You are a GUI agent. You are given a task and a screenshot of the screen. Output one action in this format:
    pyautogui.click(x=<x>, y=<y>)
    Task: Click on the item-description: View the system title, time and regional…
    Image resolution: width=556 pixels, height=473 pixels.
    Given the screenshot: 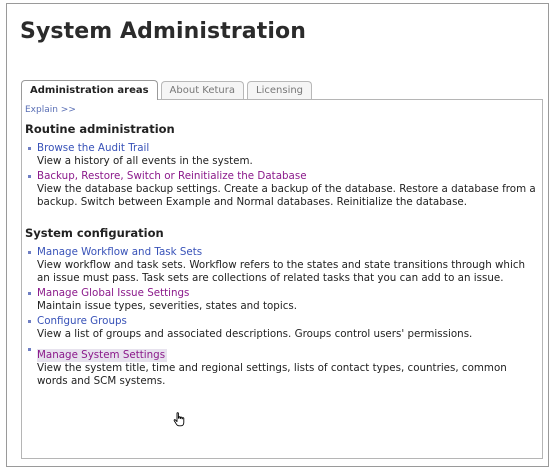 What is the action you would take?
    pyautogui.click(x=272, y=374)
    